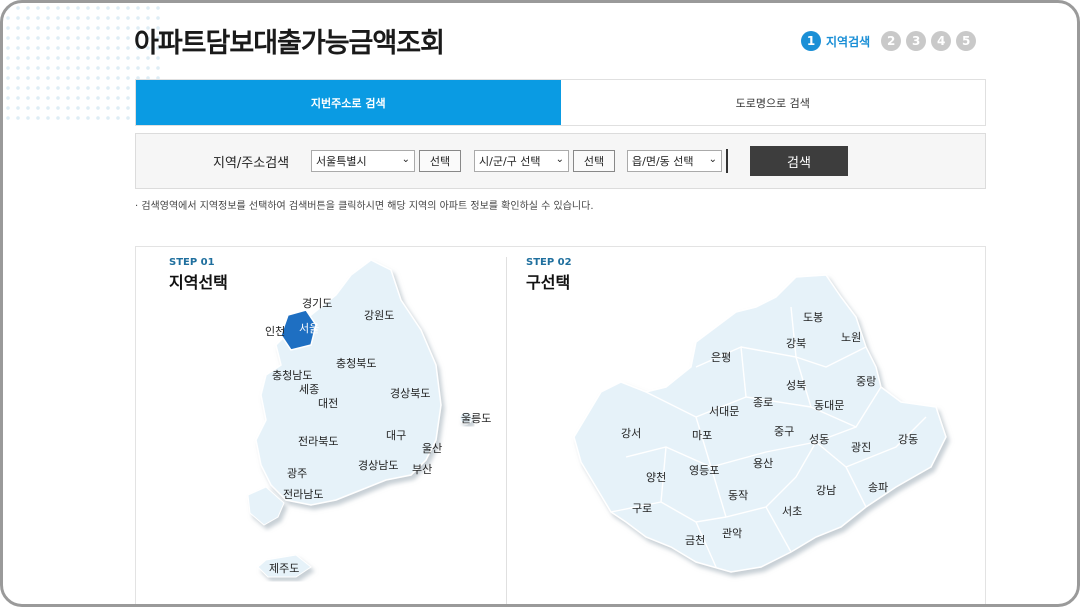 Image resolution: width=1080 pixels, height=607 pixels. What do you see at coordinates (594, 161) in the screenshot?
I see `sigungu-select-button: 선택` at bounding box center [594, 161].